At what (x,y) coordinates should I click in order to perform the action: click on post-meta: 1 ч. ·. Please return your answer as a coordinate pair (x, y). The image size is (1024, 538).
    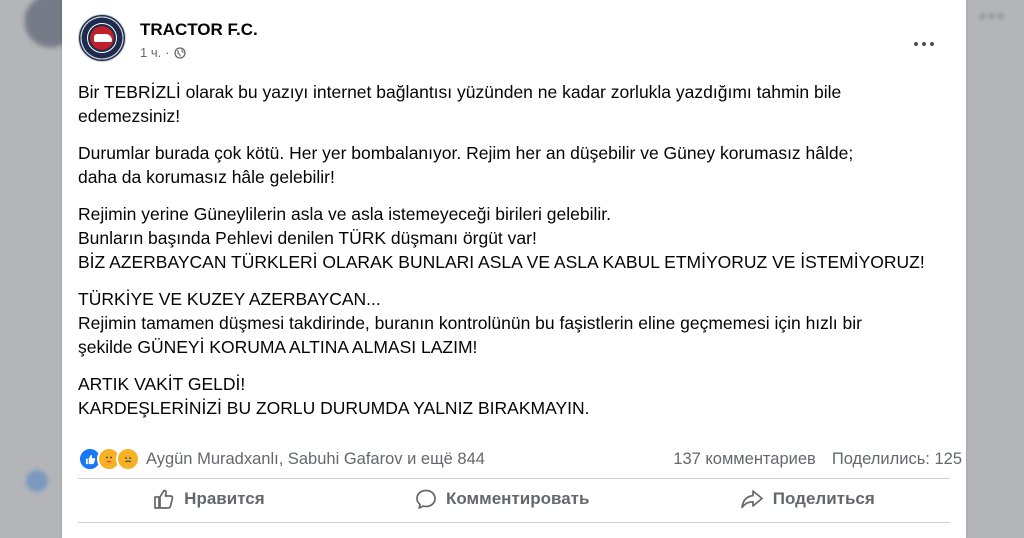
    Looking at the image, I should click on (163, 52).